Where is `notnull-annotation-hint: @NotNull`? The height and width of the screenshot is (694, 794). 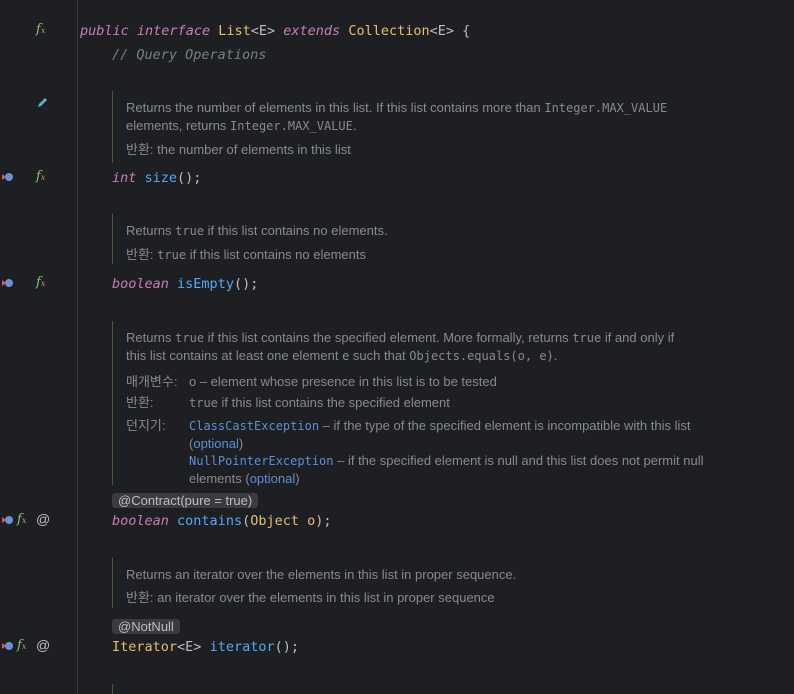
notnull-annotation-hint: @NotNull is located at coordinates (146, 626).